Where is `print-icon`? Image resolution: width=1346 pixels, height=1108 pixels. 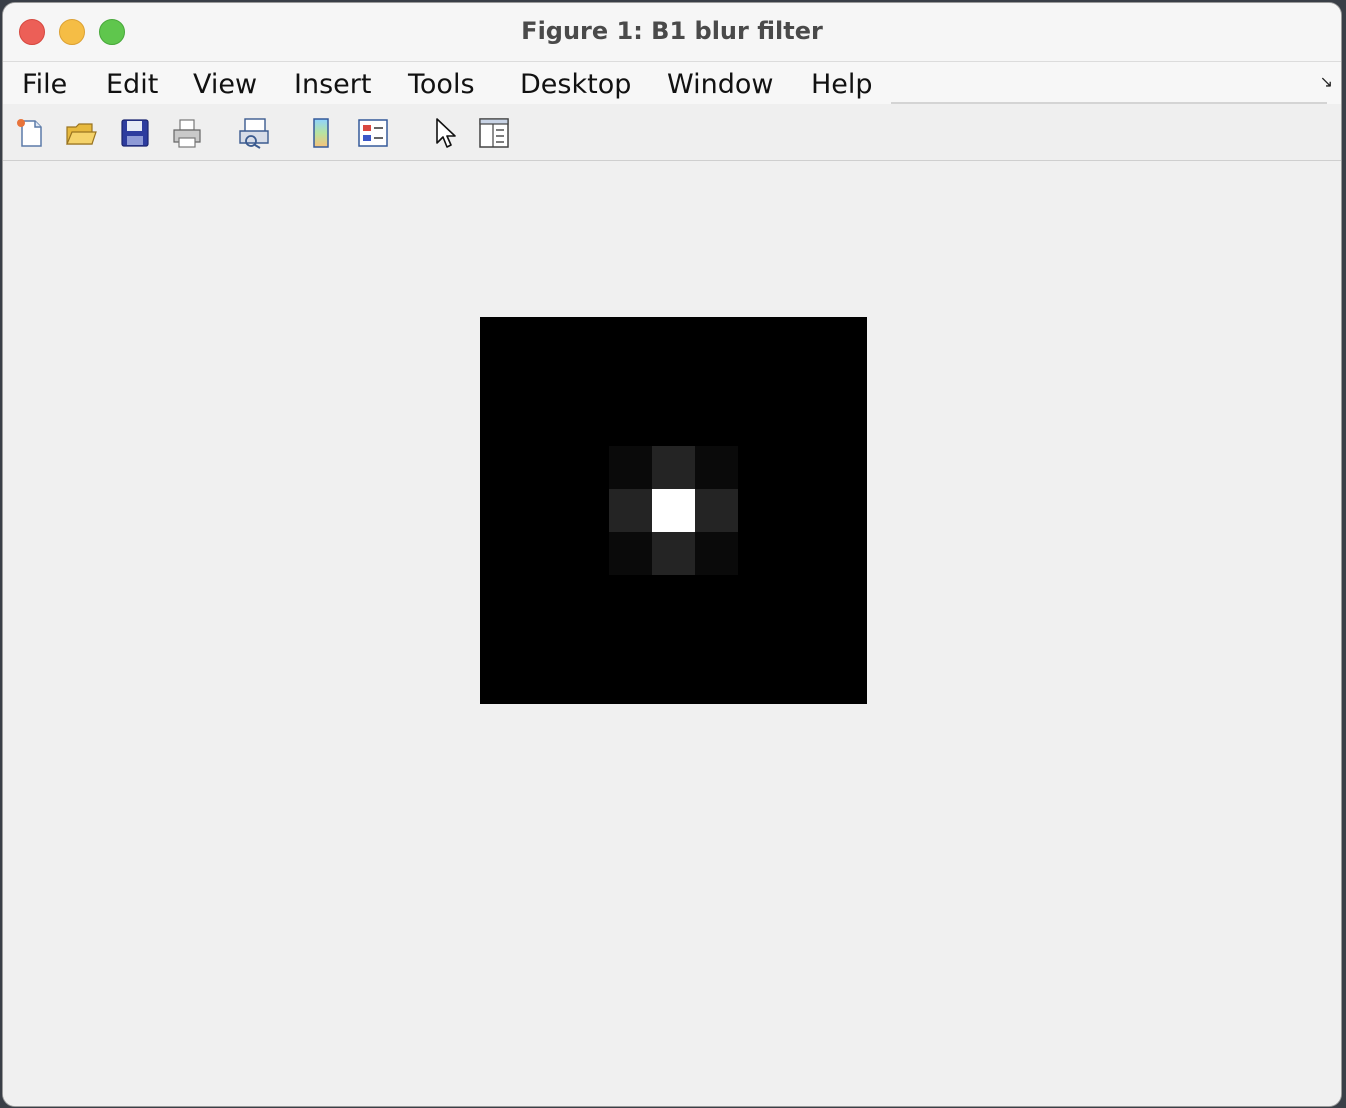
print-icon is located at coordinates (187, 133).